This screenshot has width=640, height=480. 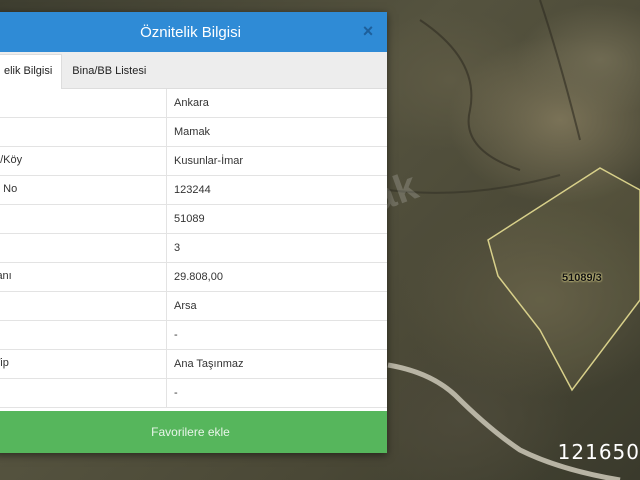 What do you see at coordinates (83, 190) in the screenshot?
I see `attribute-key-cell: e No` at bounding box center [83, 190].